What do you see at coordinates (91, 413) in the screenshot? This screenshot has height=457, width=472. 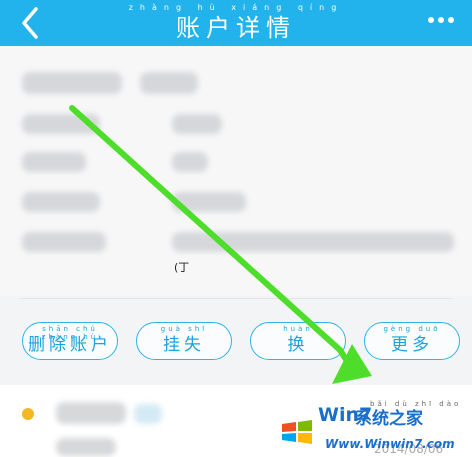 I see `record-name-blurred` at bounding box center [91, 413].